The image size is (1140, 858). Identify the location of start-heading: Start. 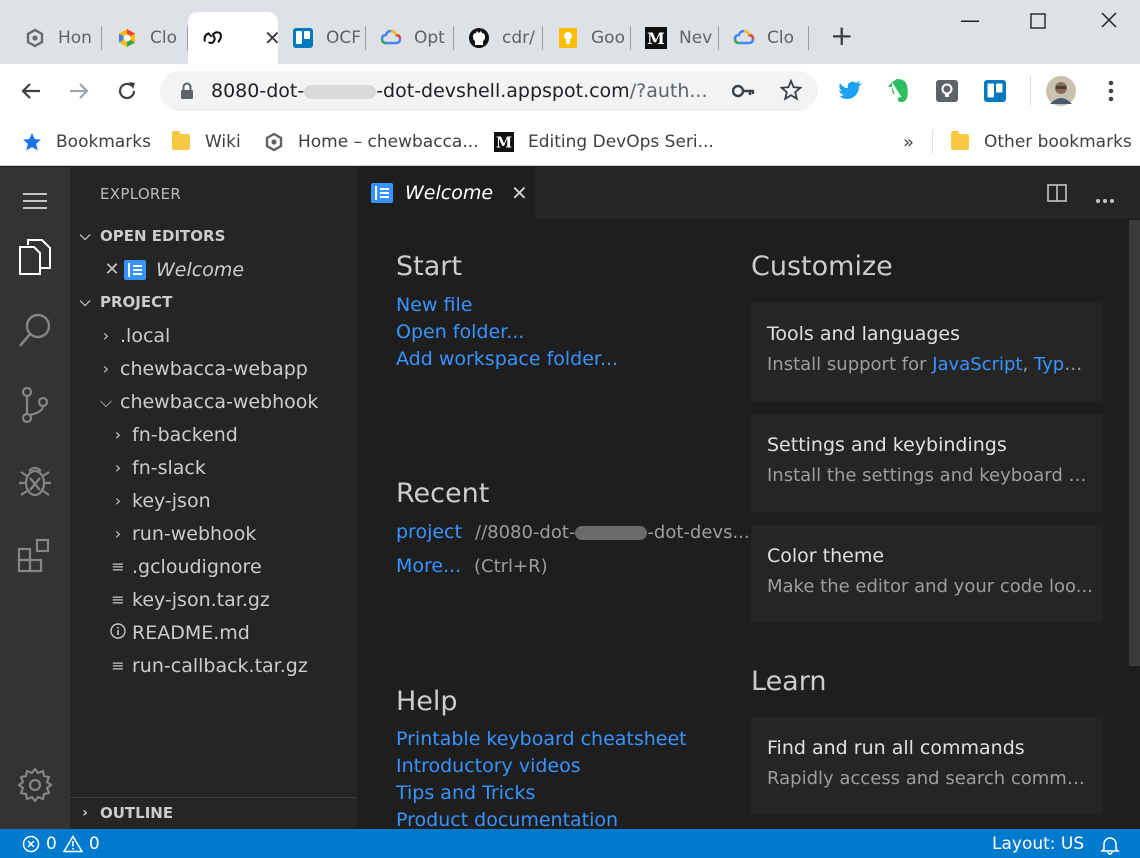
(429, 266).